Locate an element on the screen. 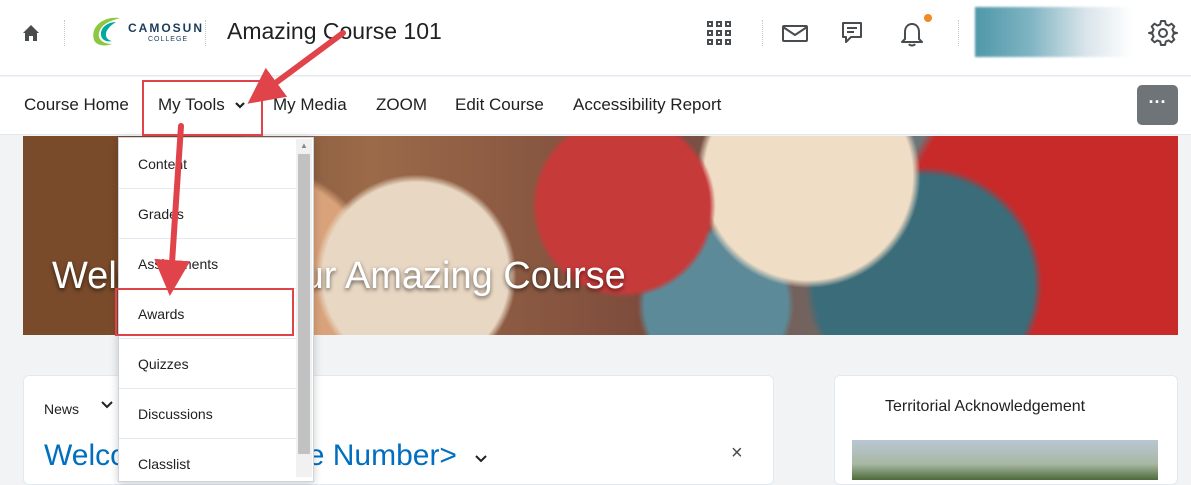 The image size is (1191, 485). menu-item-discussions: Discussions is located at coordinates (208, 414).